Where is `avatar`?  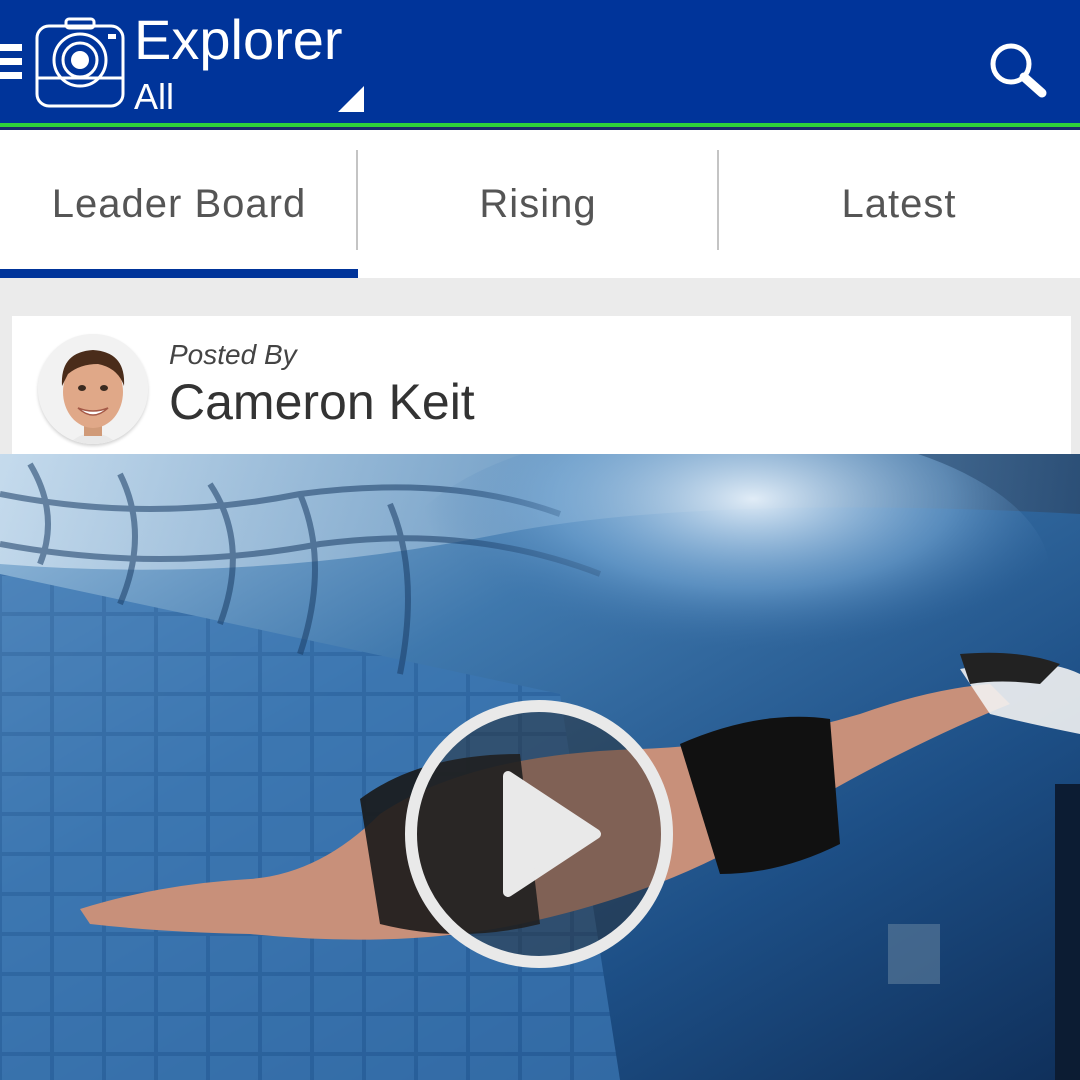
avatar is located at coordinates (93, 389).